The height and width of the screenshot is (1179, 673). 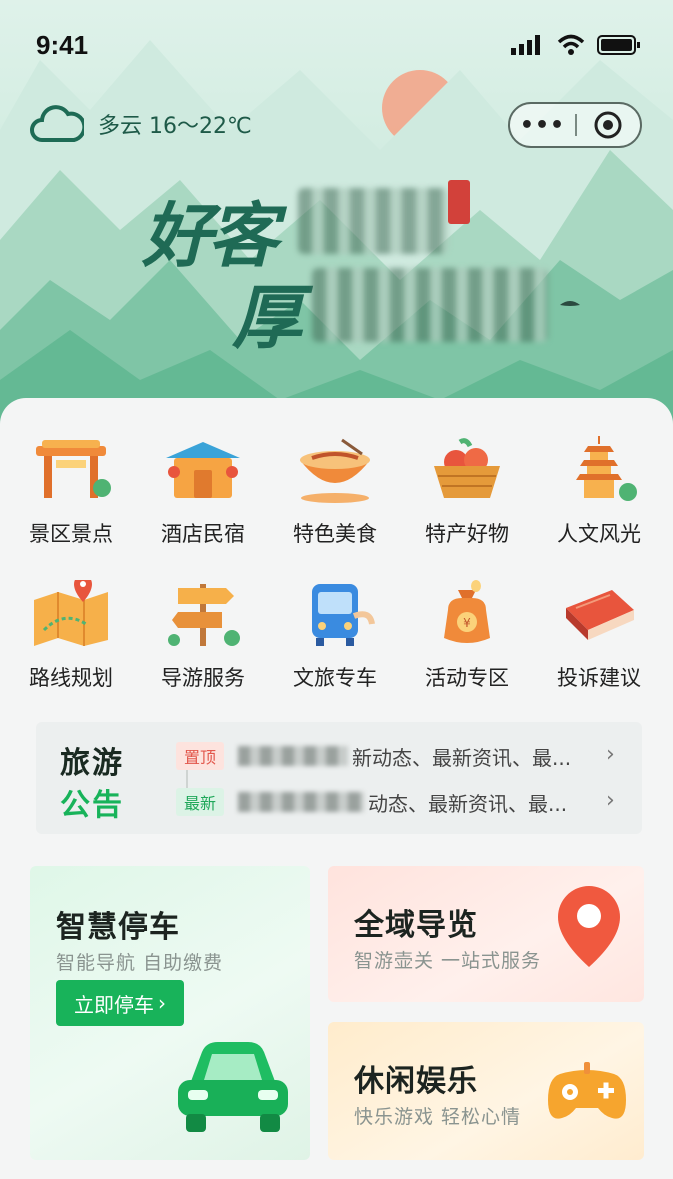 What do you see at coordinates (618, 45) in the screenshot?
I see `battery-icon` at bounding box center [618, 45].